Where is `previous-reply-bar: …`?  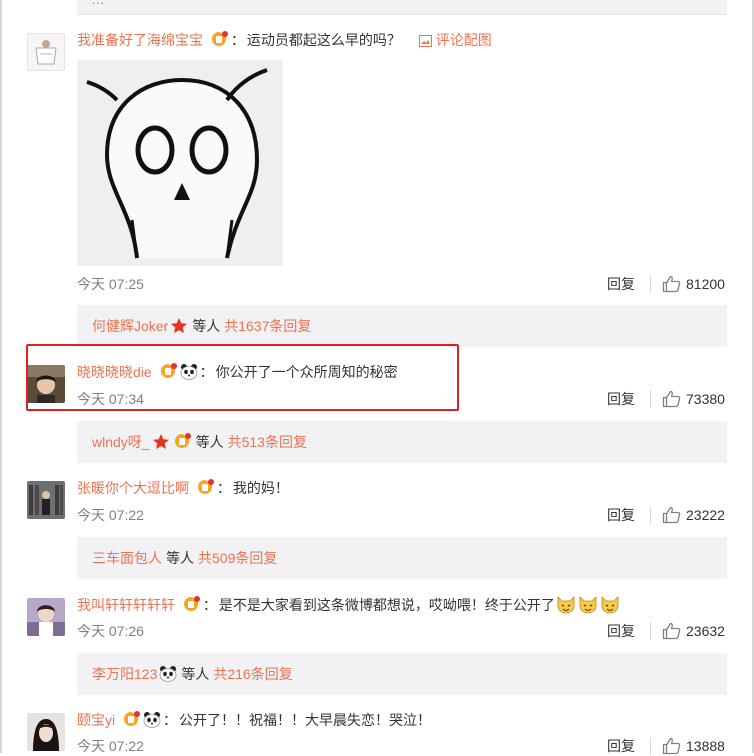 previous-reply-bar: … is located at coordinates (402, 7).